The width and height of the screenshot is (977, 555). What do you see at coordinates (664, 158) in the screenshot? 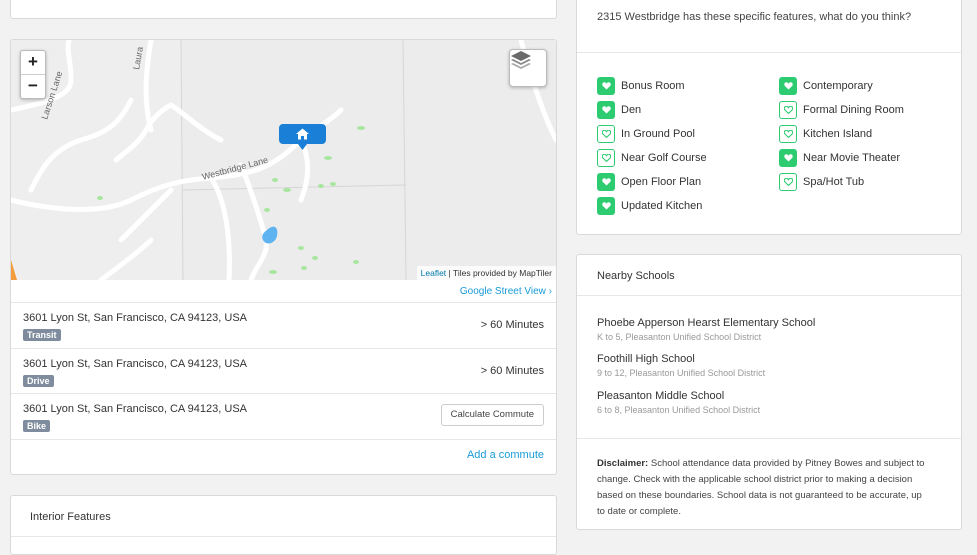
I see `feature-label: Near Golf Course` at bounding box center [664, 158].